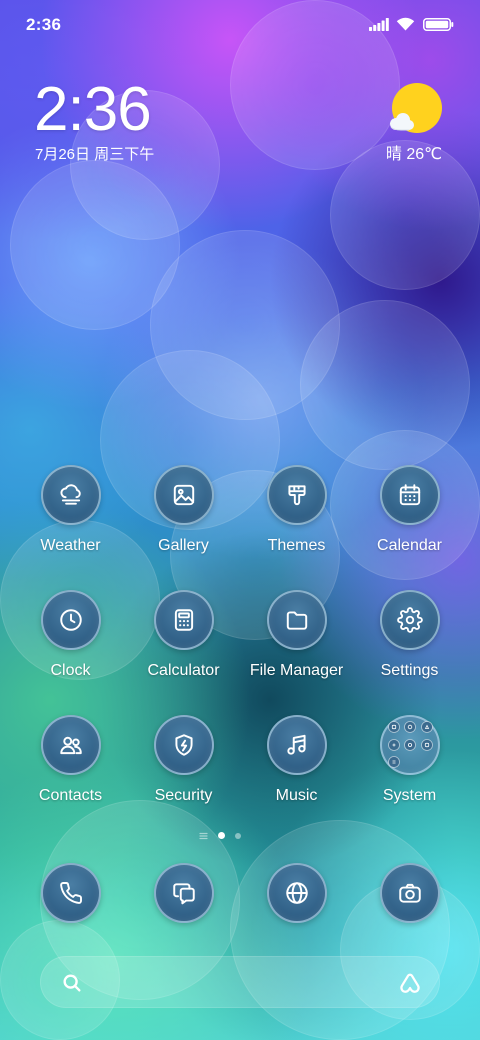  Describe the element at coordinates (409, 545) in the screenshot. I see `app-label: Calendar` at that location.